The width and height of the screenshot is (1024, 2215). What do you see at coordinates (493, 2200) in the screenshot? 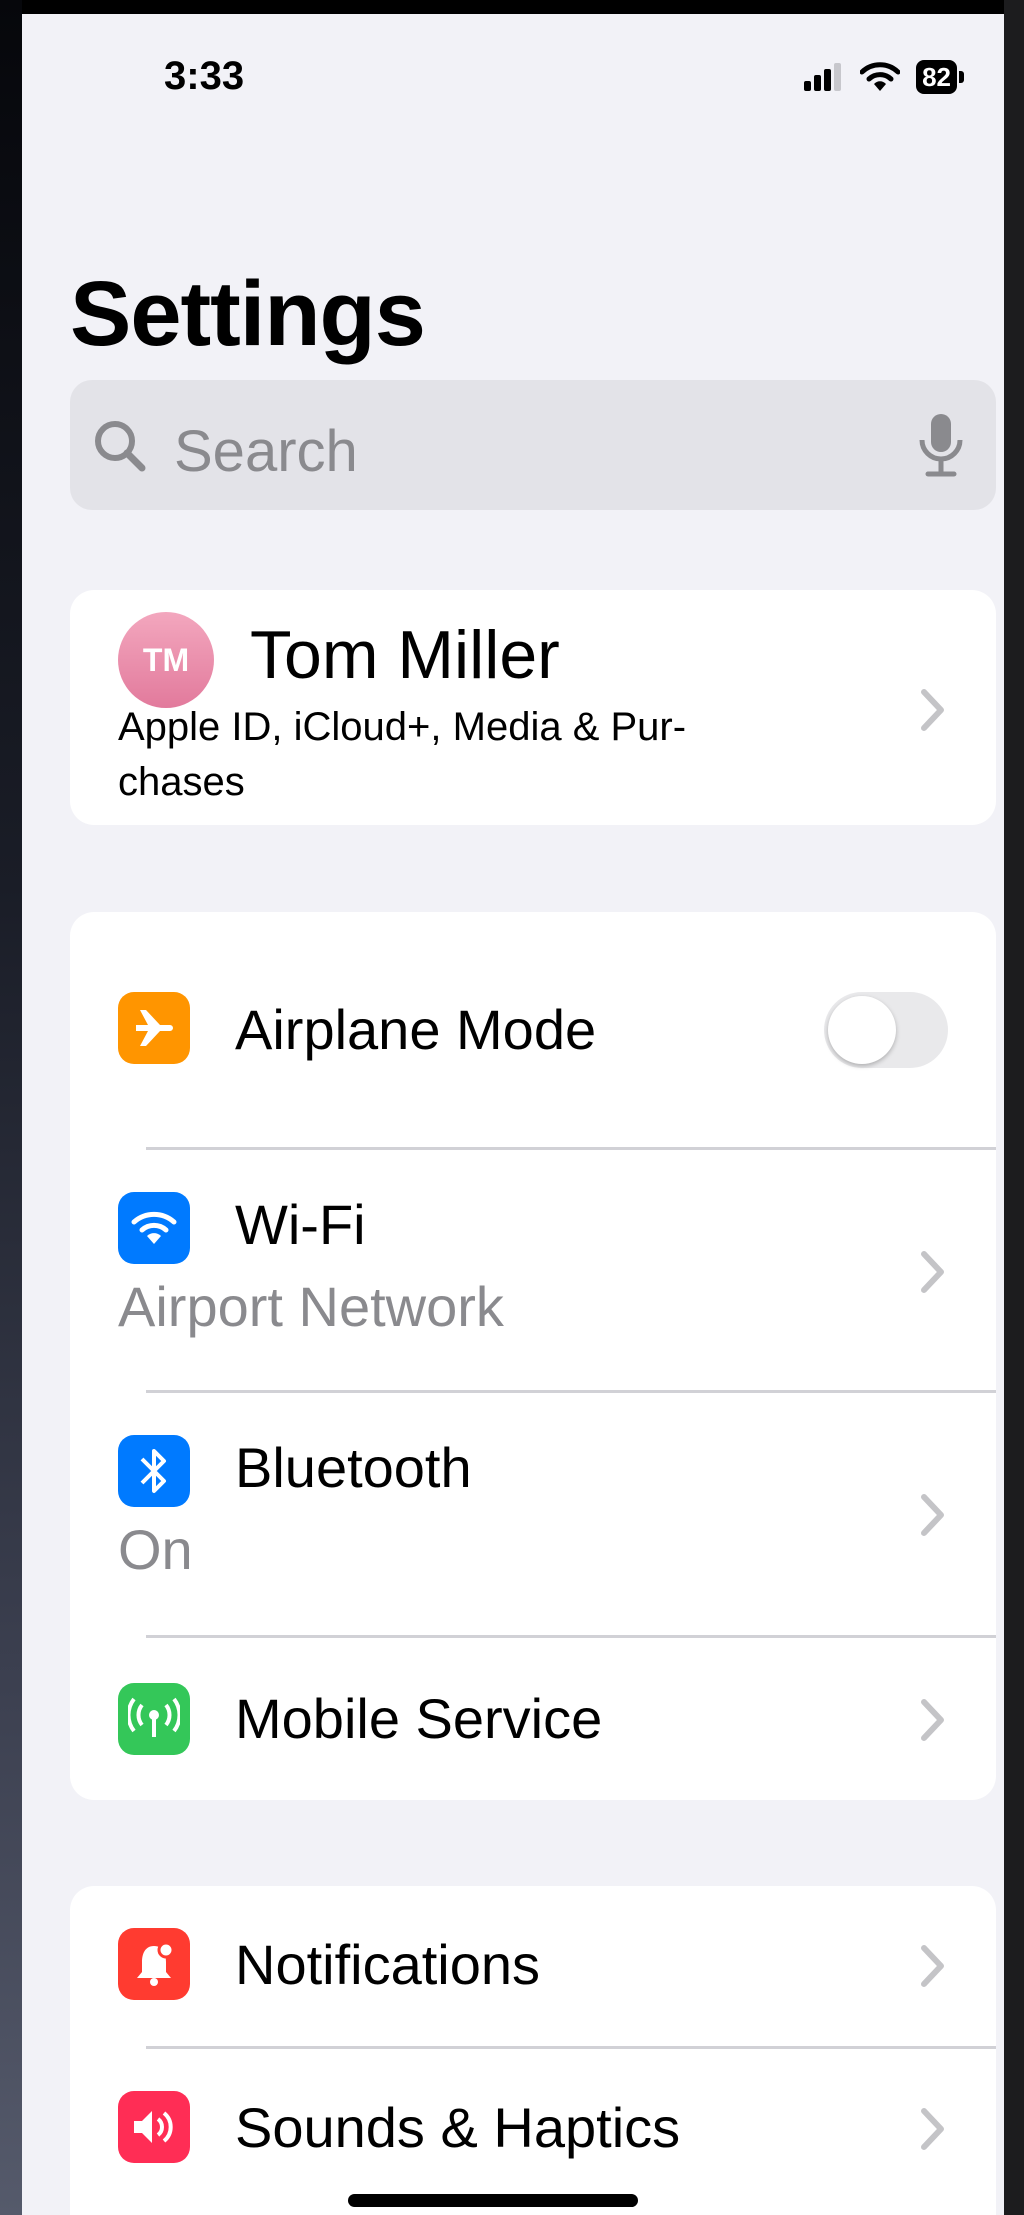
I see `home-indicator` at bounding box center [493, 2200].